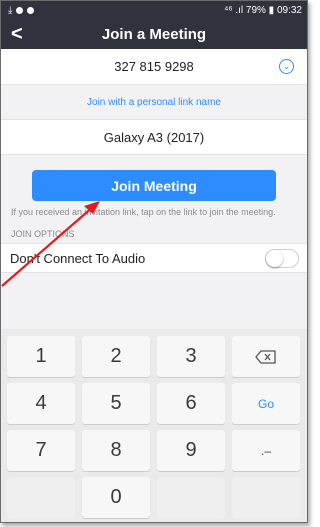 This screenshot has width=320, height=527. I want to click on audio-option-label: Don't Connect To Audio, so click(78, 258).